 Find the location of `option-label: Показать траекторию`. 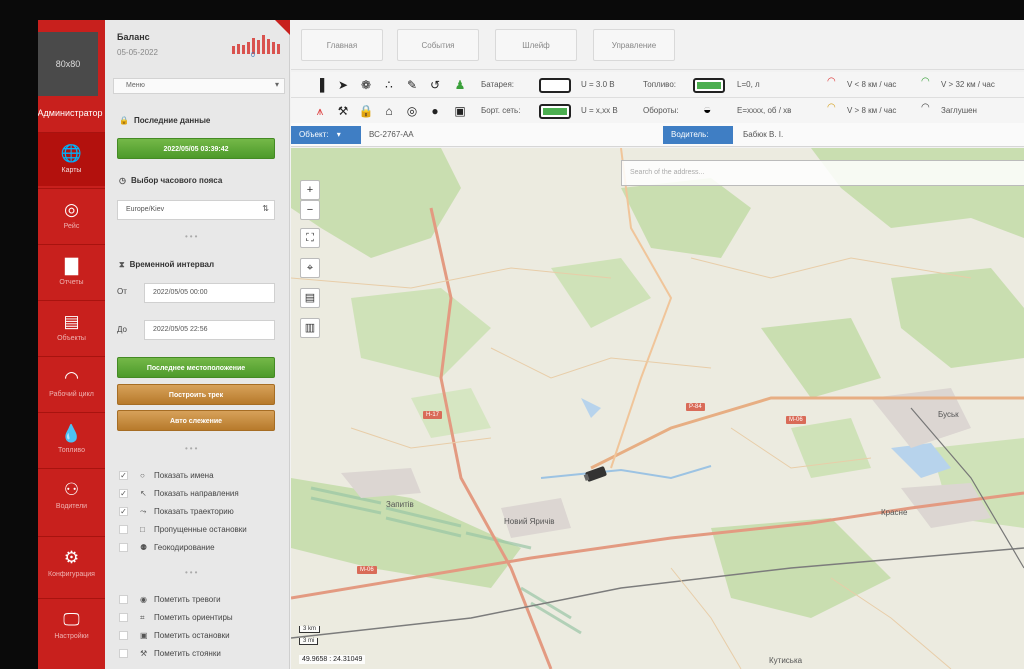

option-label: Показать траекторию is located at coordinates (194, 511).